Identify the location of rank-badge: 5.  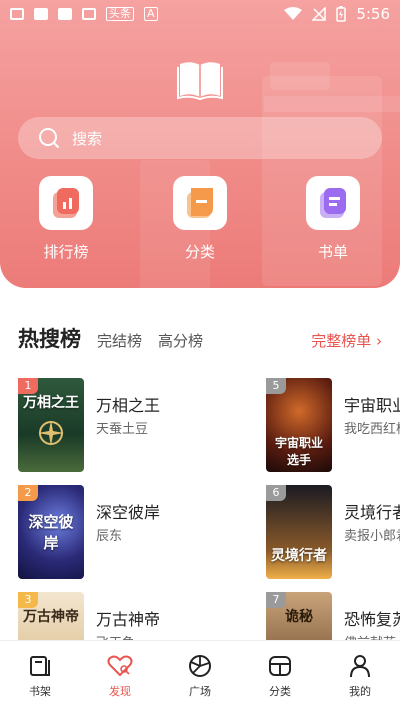
(276, 386).